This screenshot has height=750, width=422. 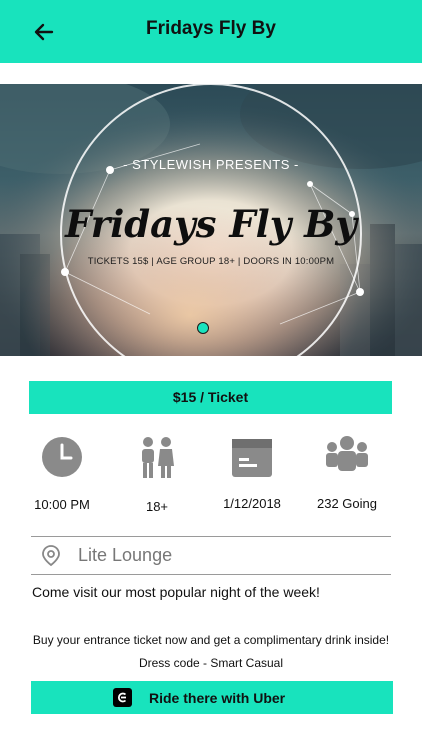 I want to click on carousel-page-indicator, so click(x=203, y=328).